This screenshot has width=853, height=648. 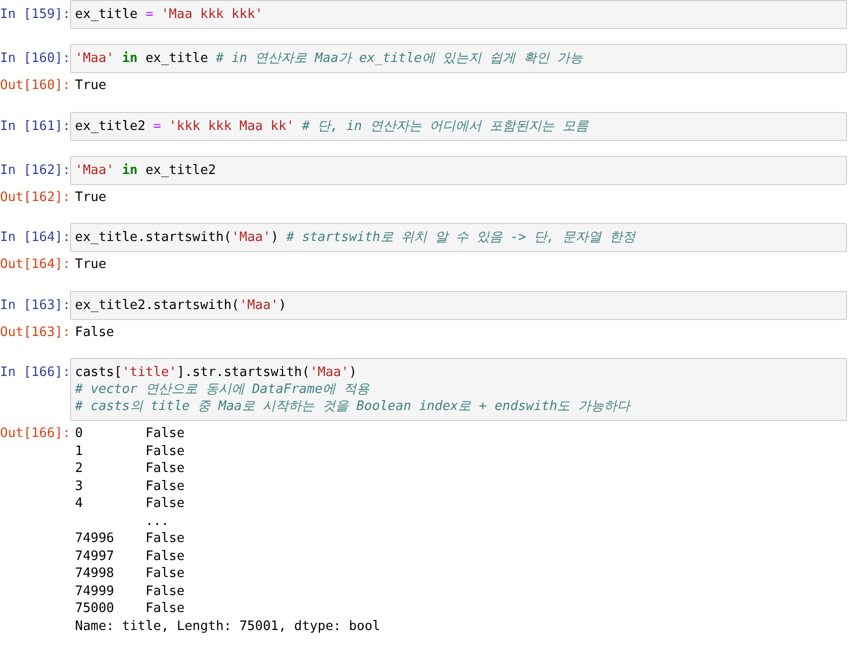 I want to click on output-line: 2 False, so click(x=130, y=469).